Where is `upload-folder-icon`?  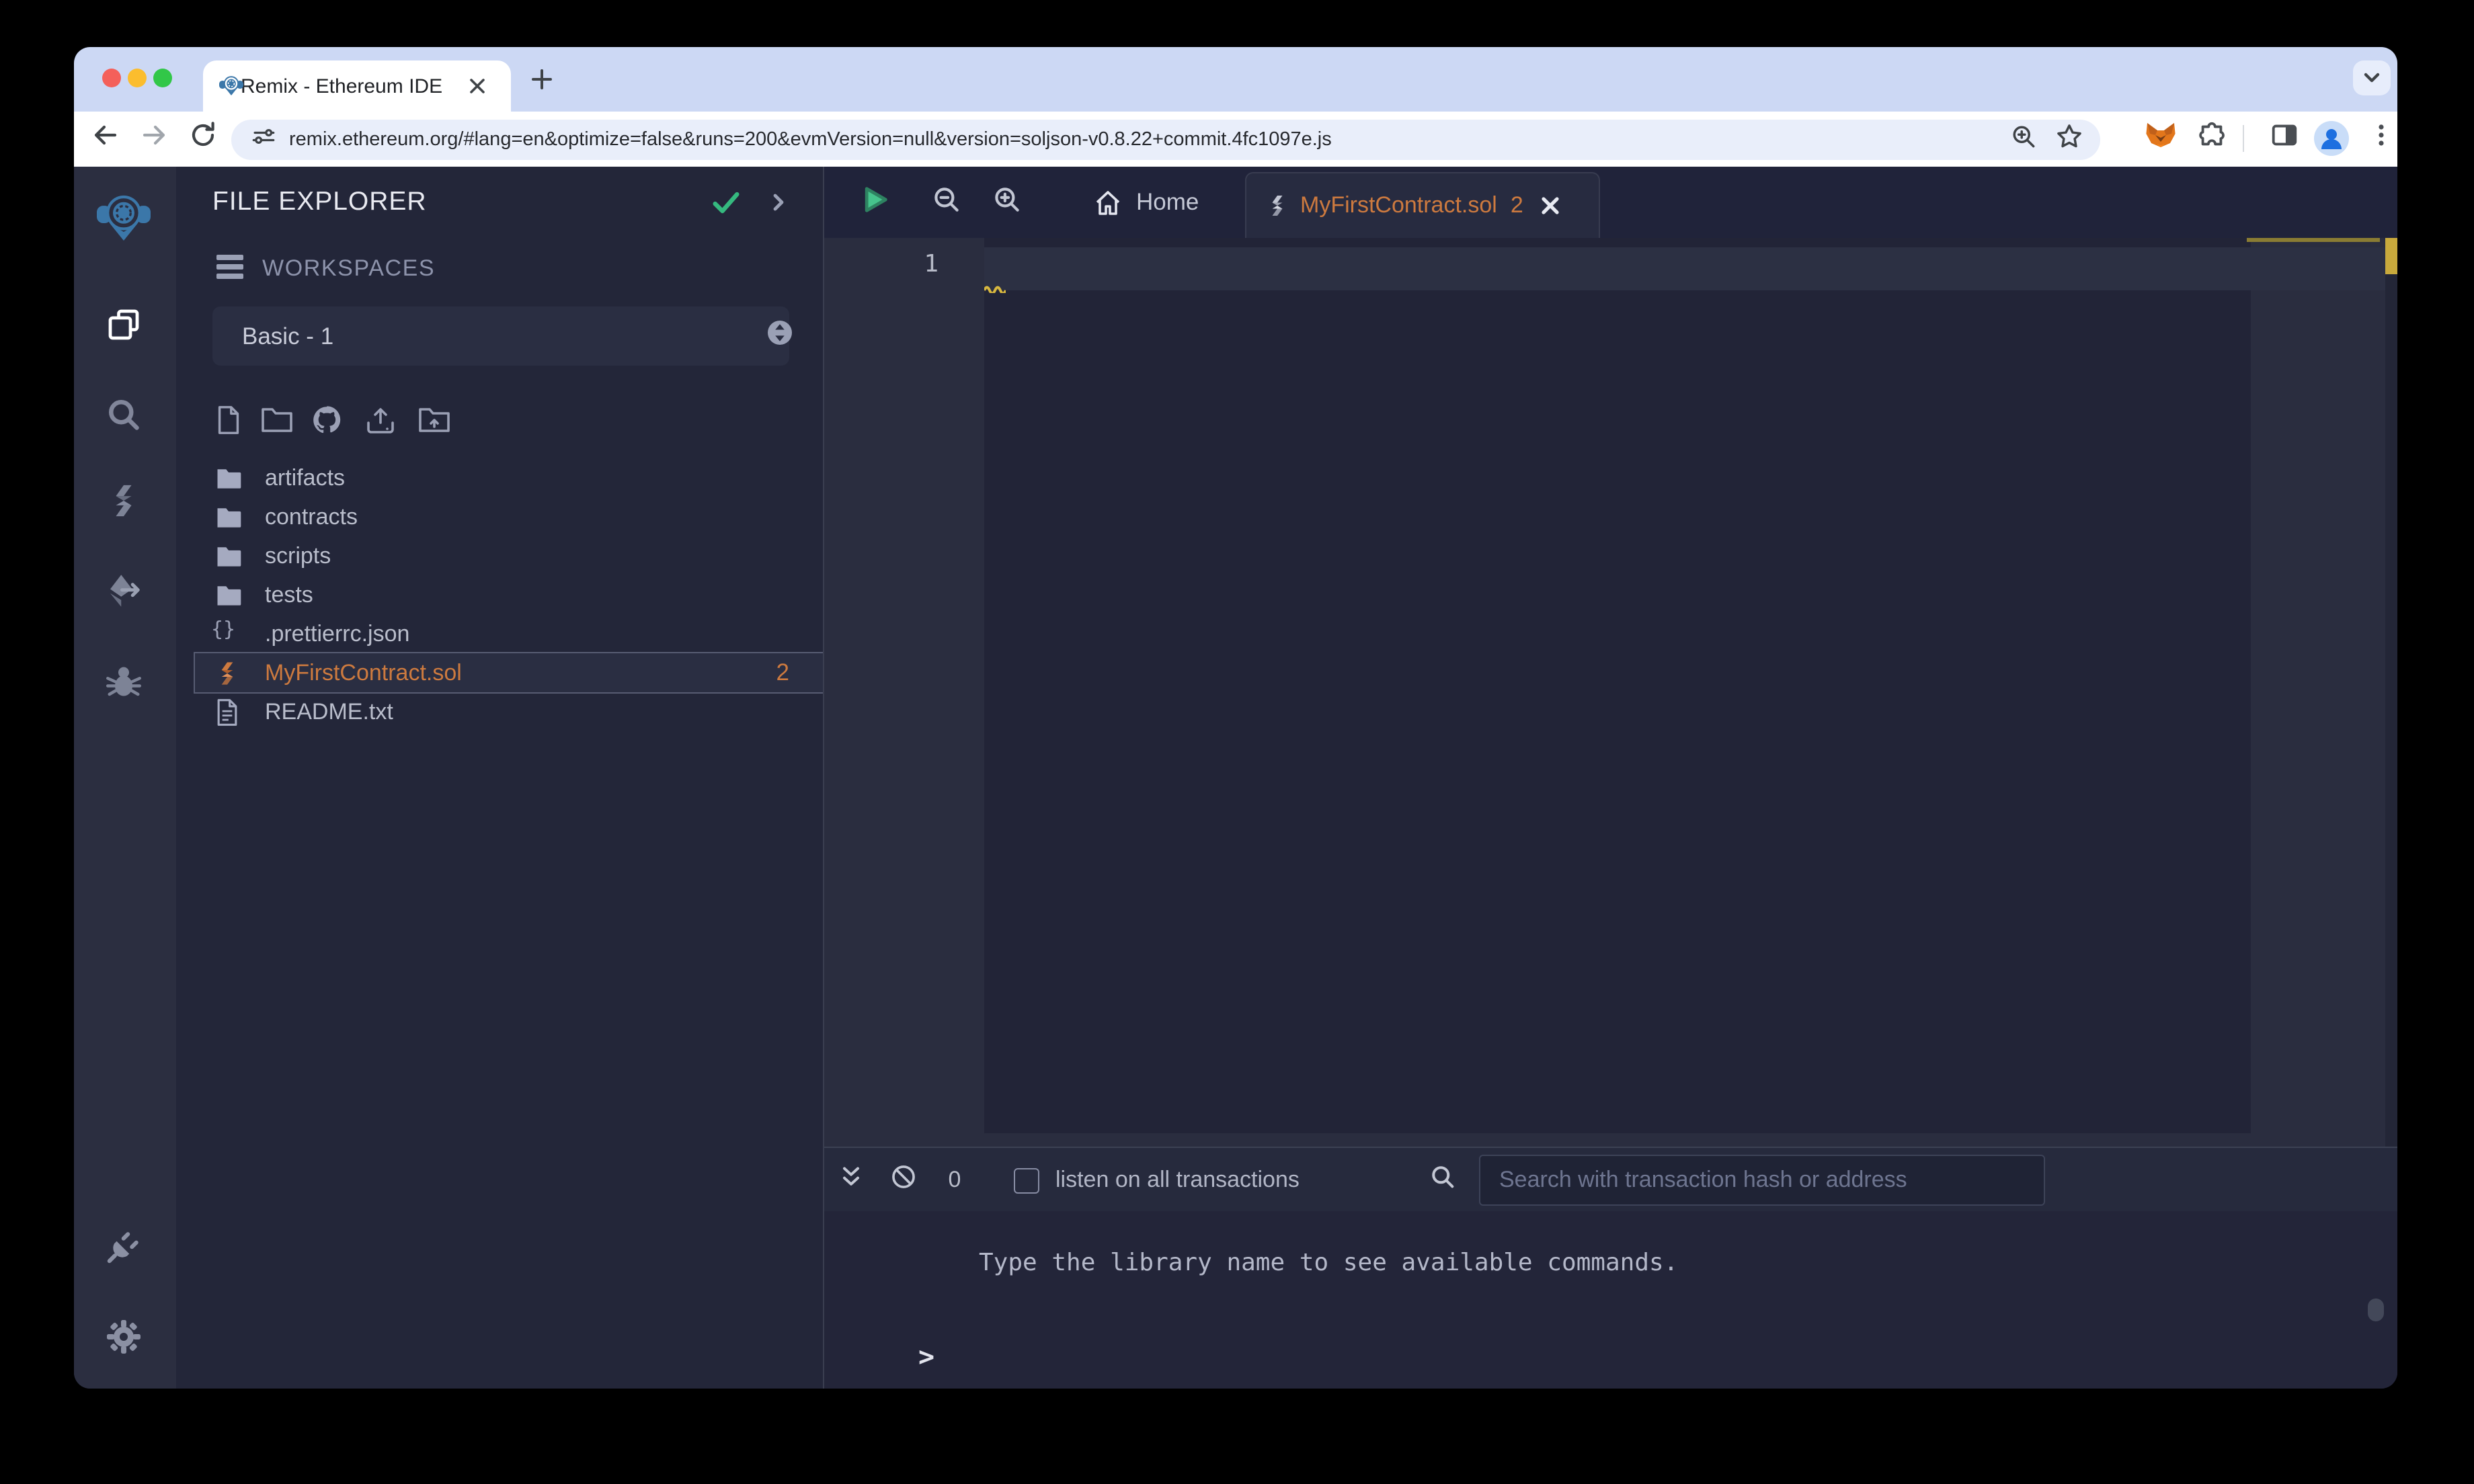 upload-folder-icon is located at coordinates (434, 423).